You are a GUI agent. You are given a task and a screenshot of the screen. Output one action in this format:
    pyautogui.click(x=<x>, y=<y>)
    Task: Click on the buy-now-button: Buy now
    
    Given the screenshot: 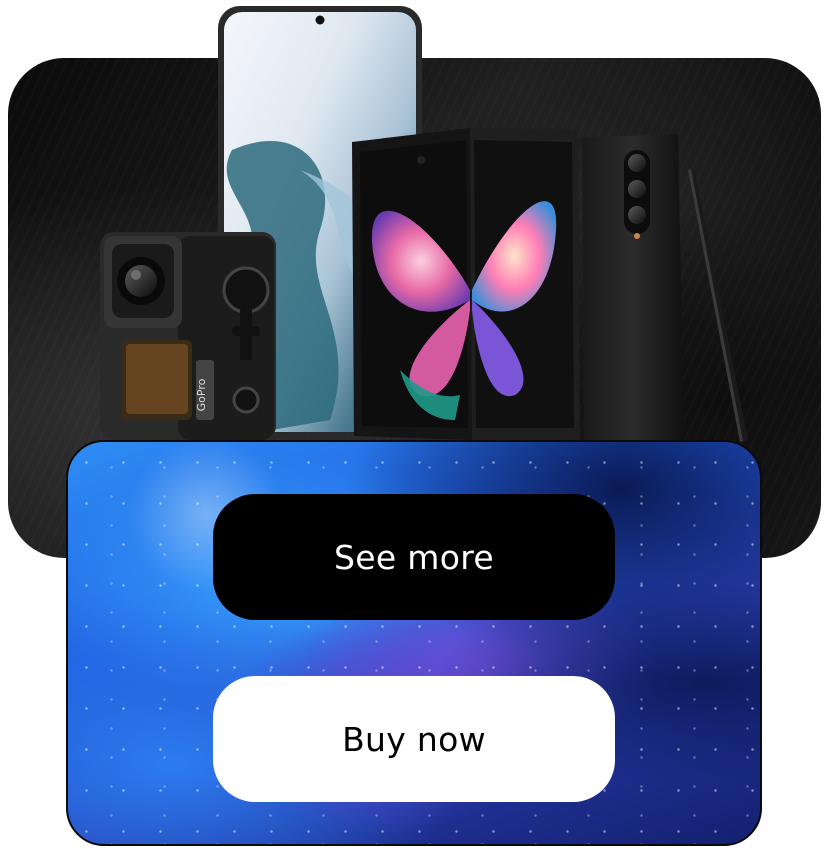 What is the action you would take?
    pyautogui.click(x=414, y=739)
    